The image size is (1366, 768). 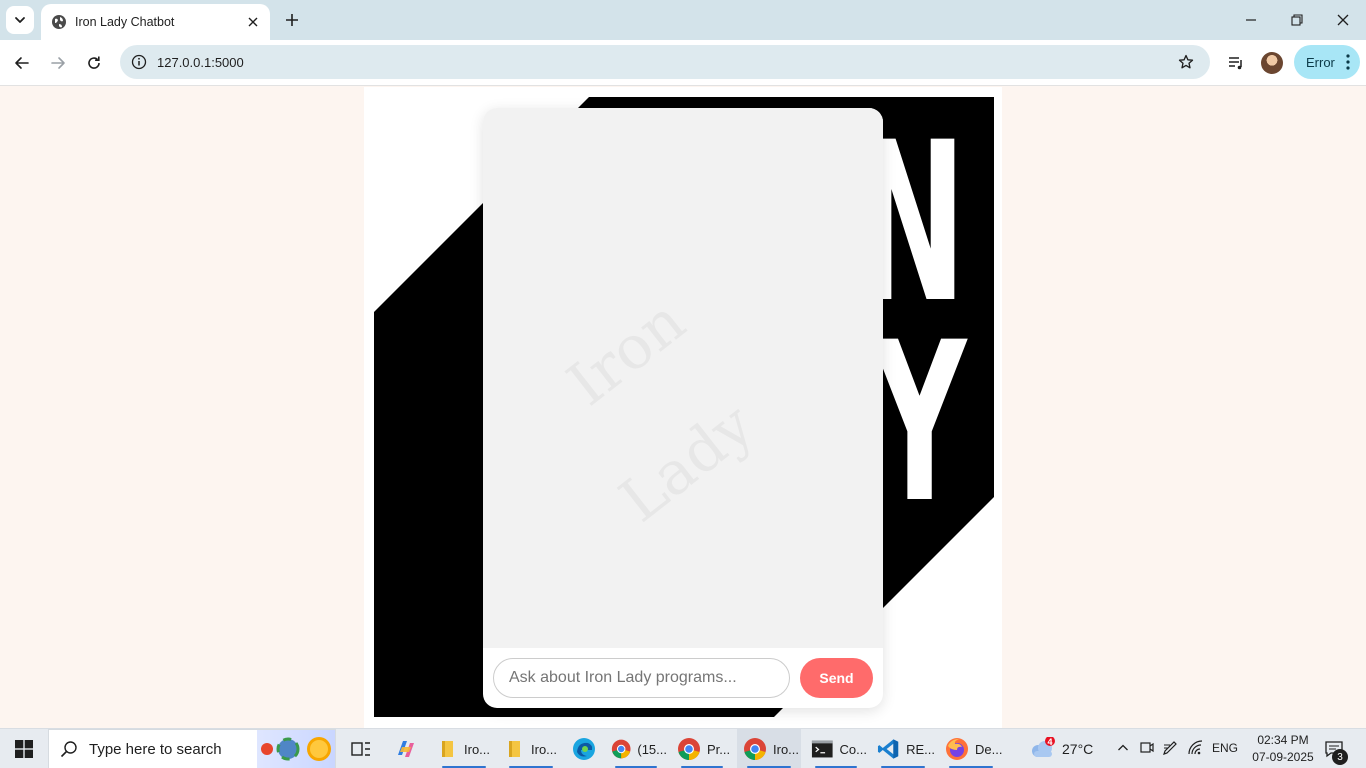 I want to click on taskbar-search-placeholder: Type here to search, so click(x=155, y=749).